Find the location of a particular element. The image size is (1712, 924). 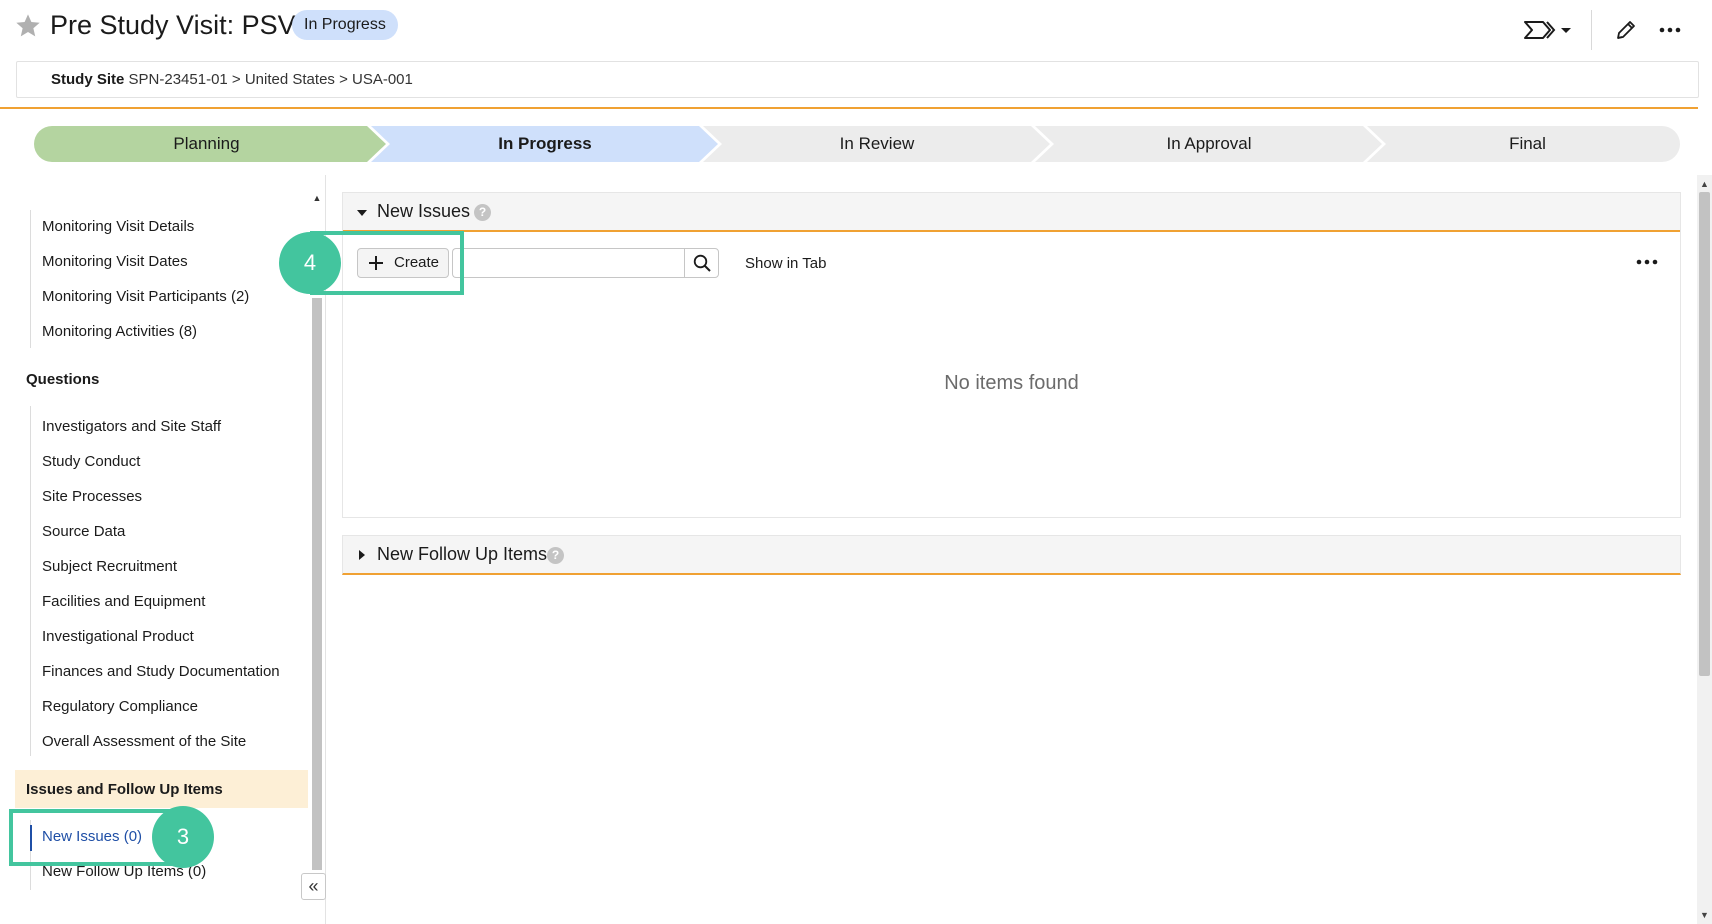

record-header: Pre Study Visit: PSV In Progress is located at coordinates (856, 30).